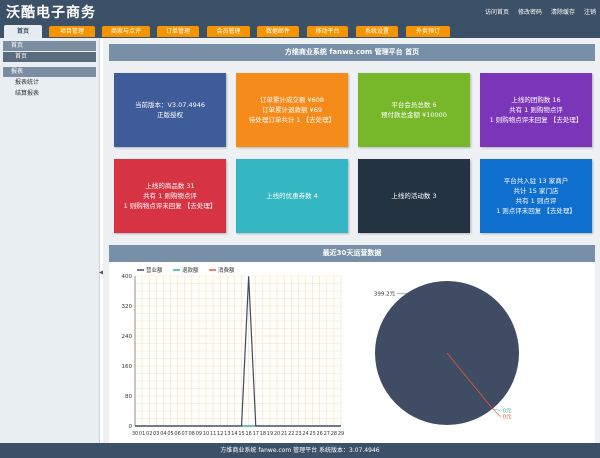  Describe the element at coordinates (49, 72) in the screenshot. I see `sidebar-group-reports: 报表` at that location.